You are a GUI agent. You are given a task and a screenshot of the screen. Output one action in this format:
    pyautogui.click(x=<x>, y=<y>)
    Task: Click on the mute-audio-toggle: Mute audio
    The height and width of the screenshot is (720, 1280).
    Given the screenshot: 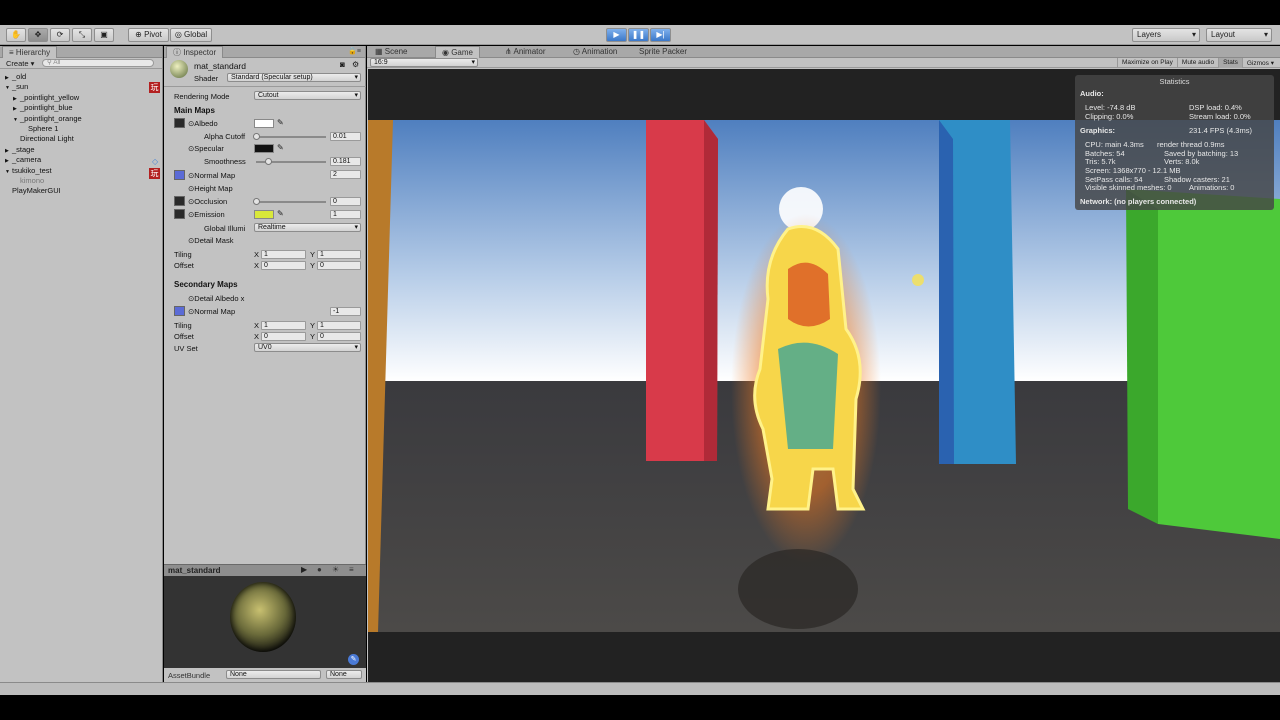 What is the action you would take?
    pyautogui.click(x=1197, y=63)
    